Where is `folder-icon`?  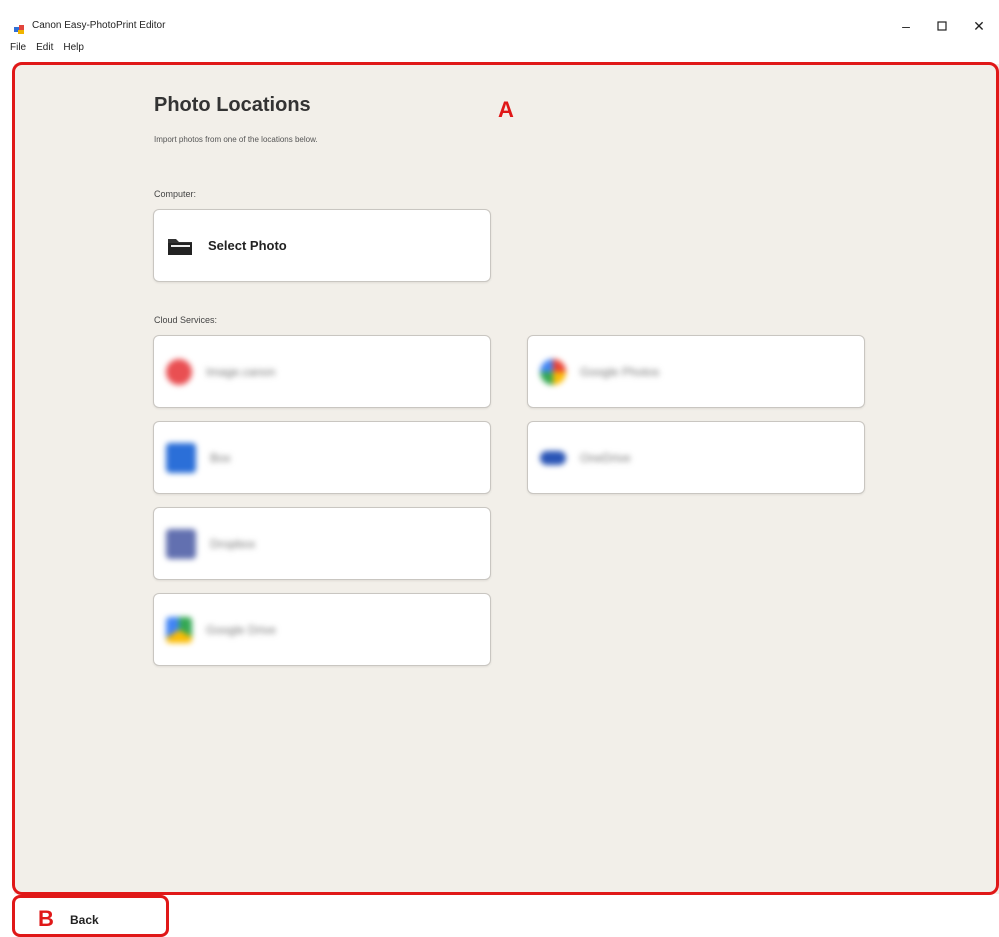
folder-icon is located at coordinates (180, 246).